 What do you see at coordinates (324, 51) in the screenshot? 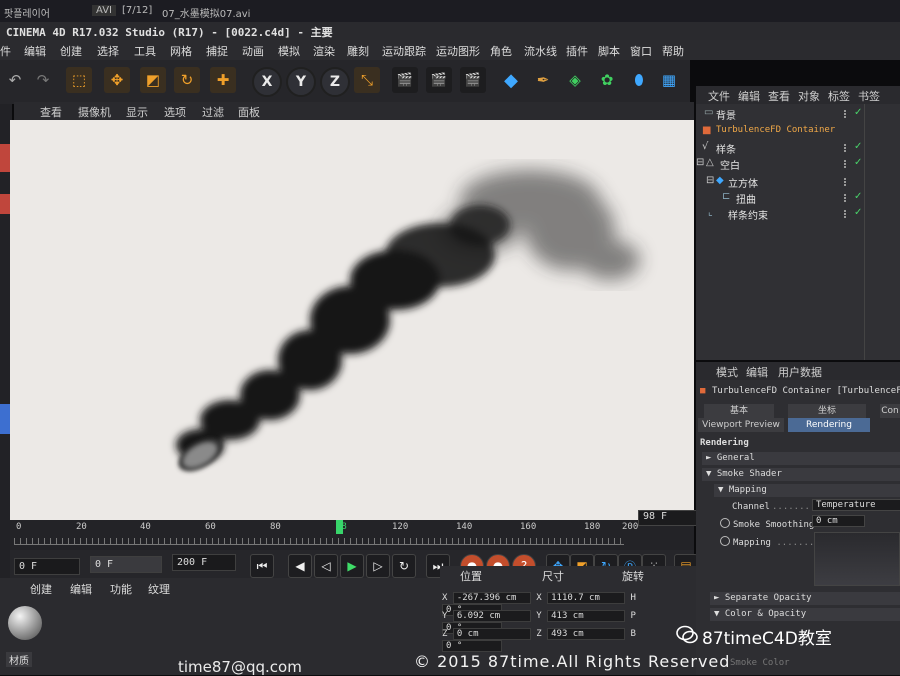
I see `menu-render: 渲染` at bounding box center [324, 51].